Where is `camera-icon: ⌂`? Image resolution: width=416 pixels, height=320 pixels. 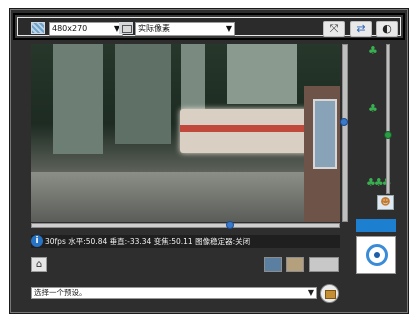 camera-icon: ⌂ is located at coordinates (39, 264).